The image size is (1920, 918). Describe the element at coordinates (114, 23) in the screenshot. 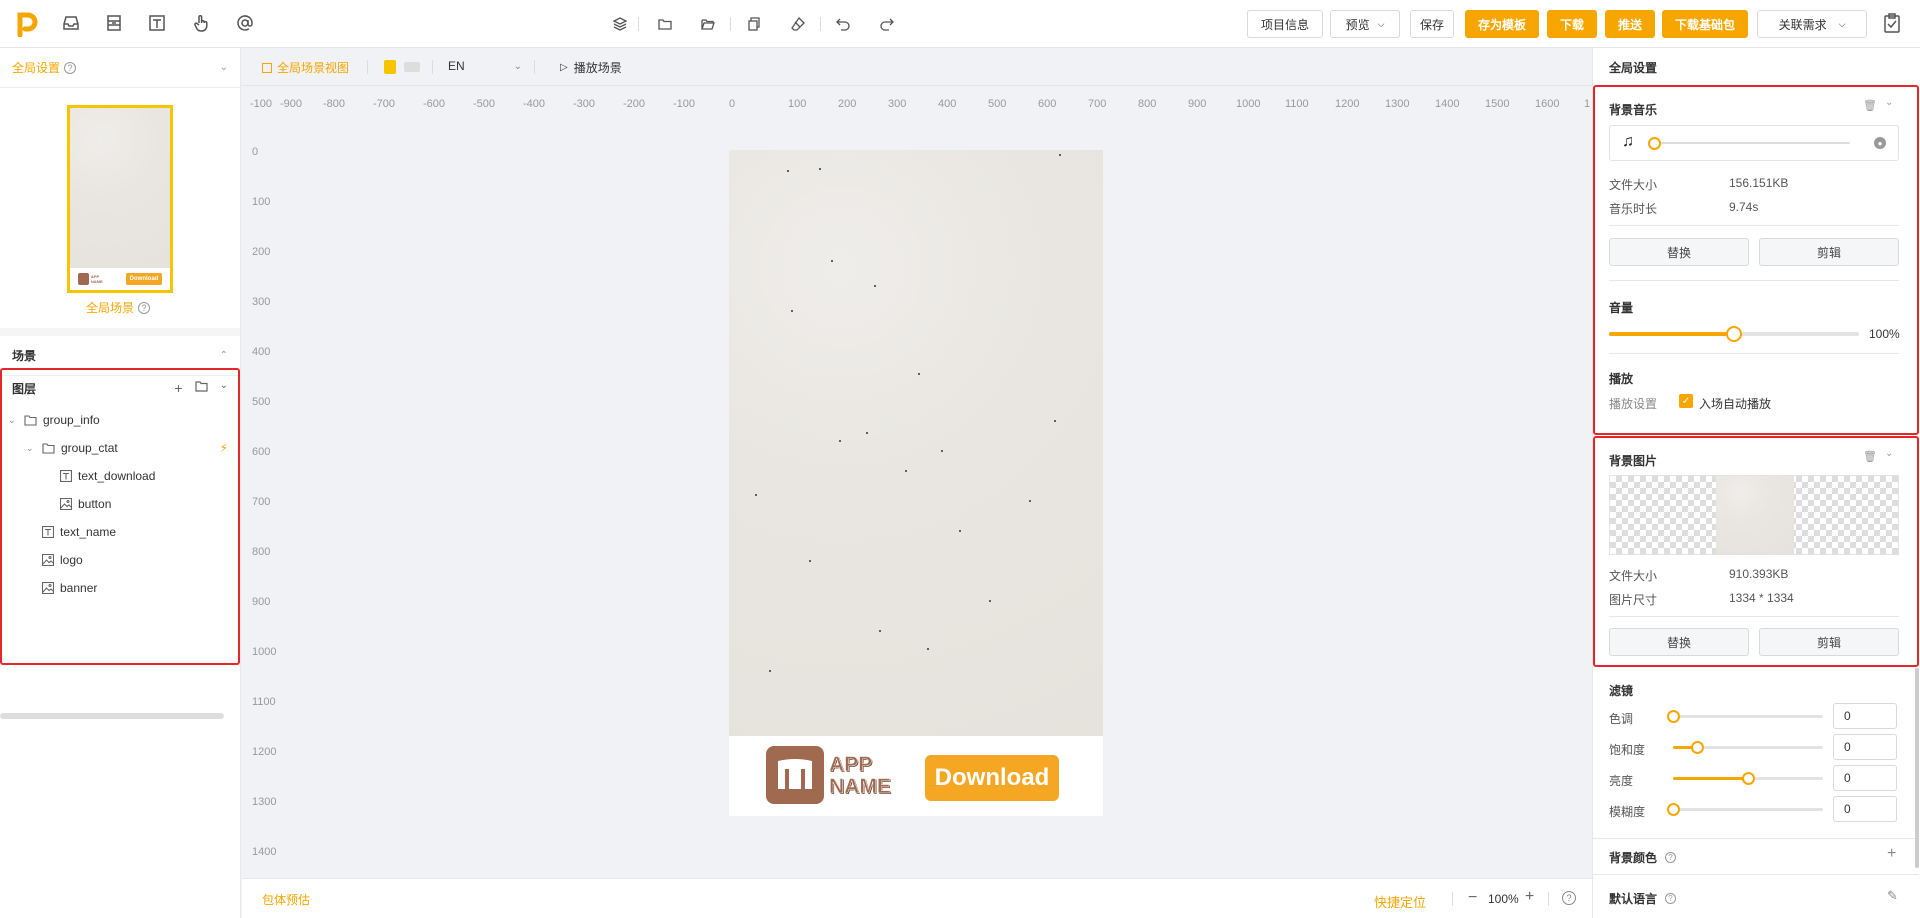

I see `layout-icon` at that location.